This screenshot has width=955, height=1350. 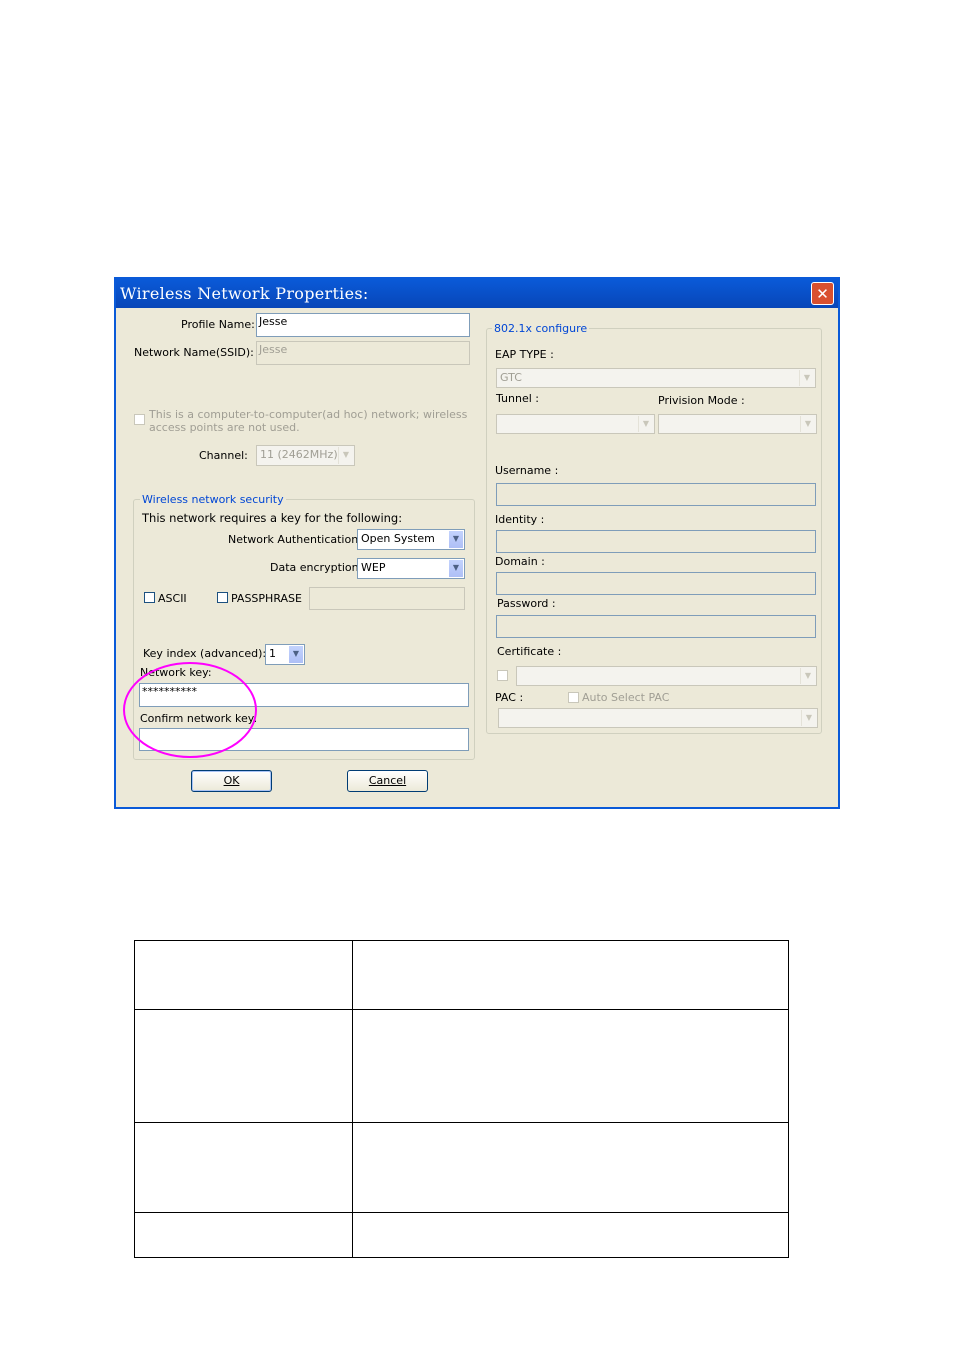 What do you see at coordinates (509, 697) in the screenshot?
I see `pac-label: PAC :` at bounding box center [509, 697].